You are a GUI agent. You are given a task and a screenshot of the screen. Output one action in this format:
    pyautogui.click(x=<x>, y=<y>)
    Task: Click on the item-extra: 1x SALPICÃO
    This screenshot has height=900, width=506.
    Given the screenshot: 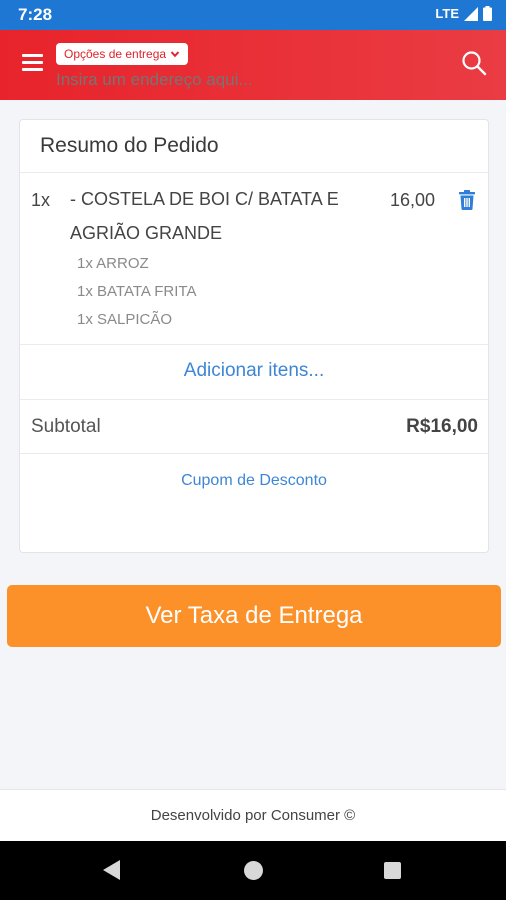 What is the action you would take?
    pyautogui.click(x=125, y=319)
    